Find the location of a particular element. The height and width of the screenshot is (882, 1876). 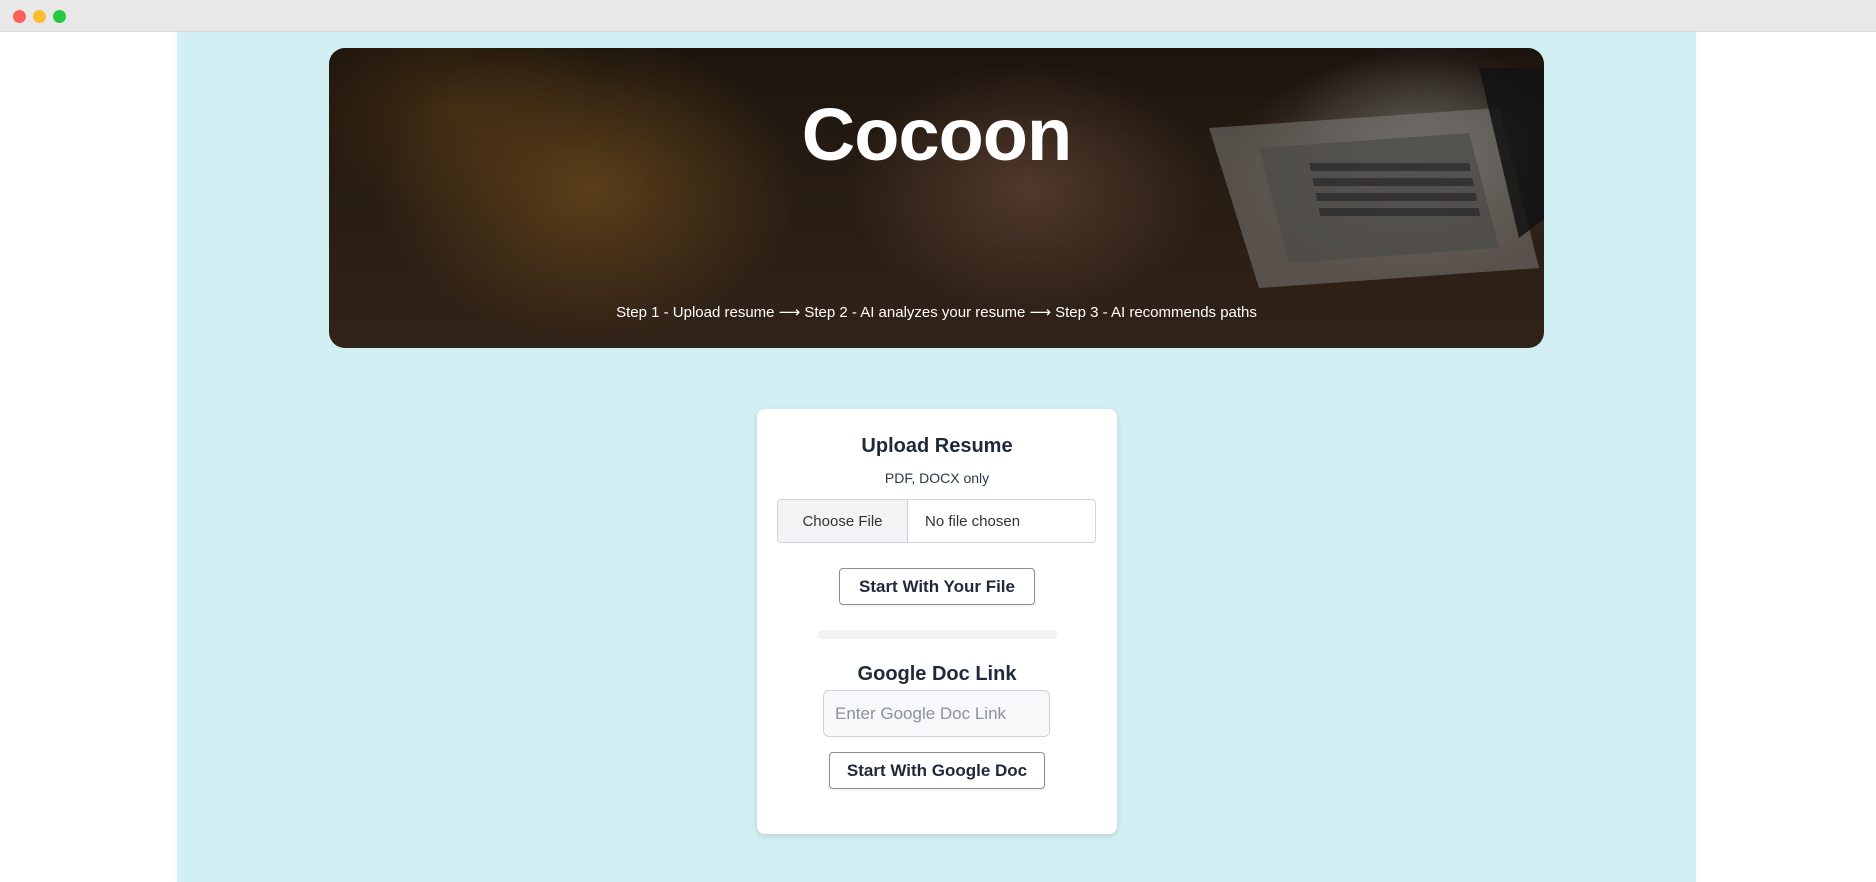

browser-titlebar is located at coordinates (938, 16).